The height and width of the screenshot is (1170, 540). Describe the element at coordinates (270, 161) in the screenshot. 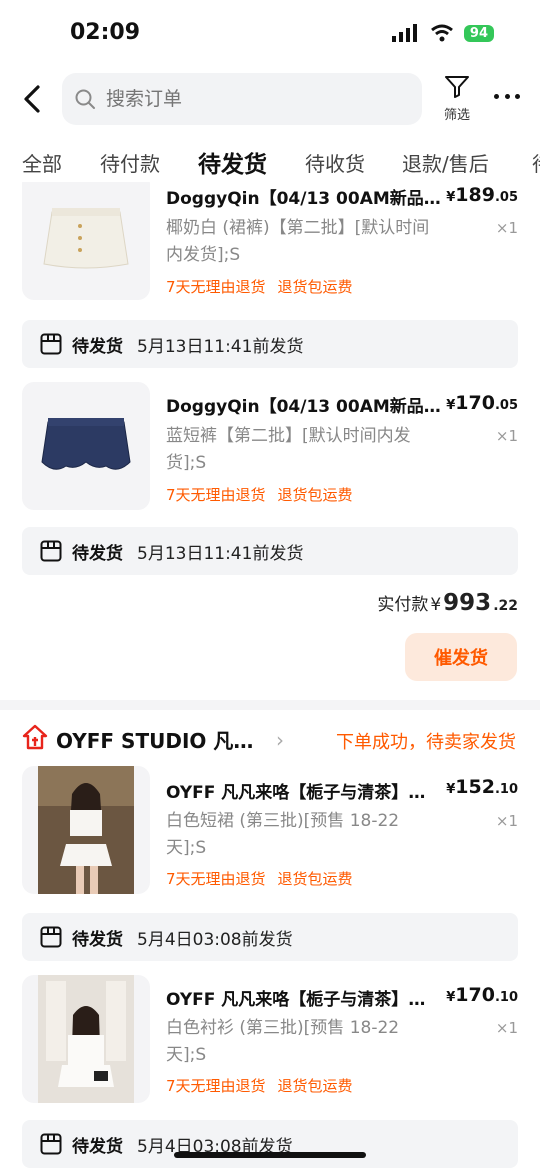

I see `order-tabs: 全部 待付款 待发货 待收货 退款/售后 待` at that location.